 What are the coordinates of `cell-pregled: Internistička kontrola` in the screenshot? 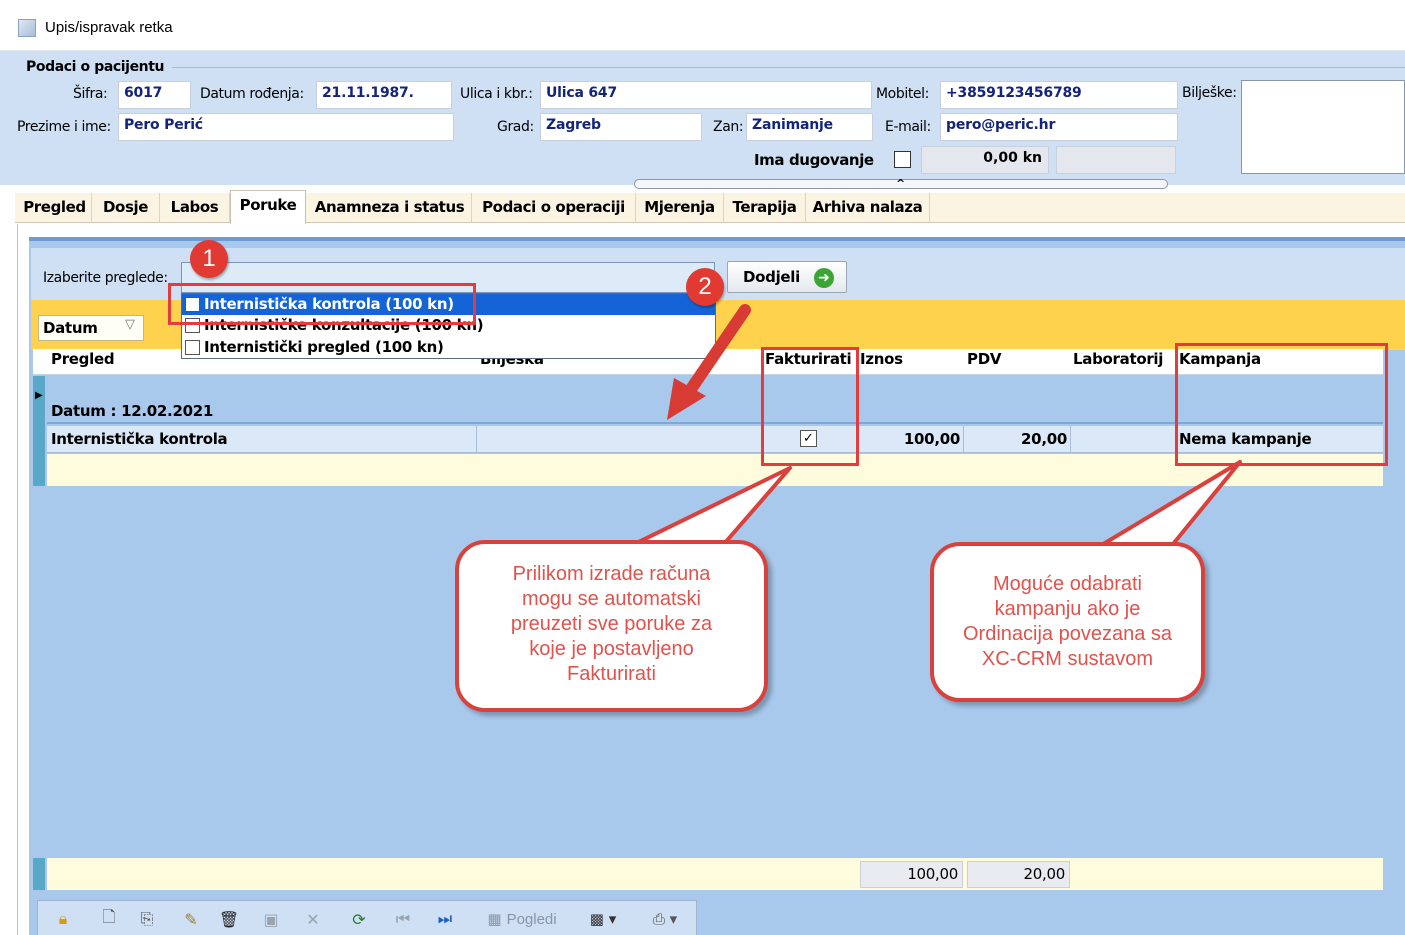 It's located at (139, 439).